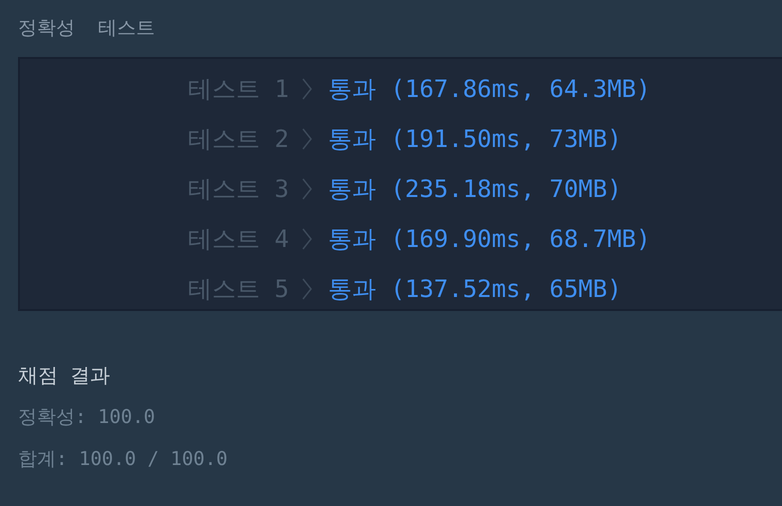 This screenshot has width=782, height=506. Describe the element at coordinates (87, 417) in the screenshot. I see `summary-line: 정확성: 100.0` at that location.